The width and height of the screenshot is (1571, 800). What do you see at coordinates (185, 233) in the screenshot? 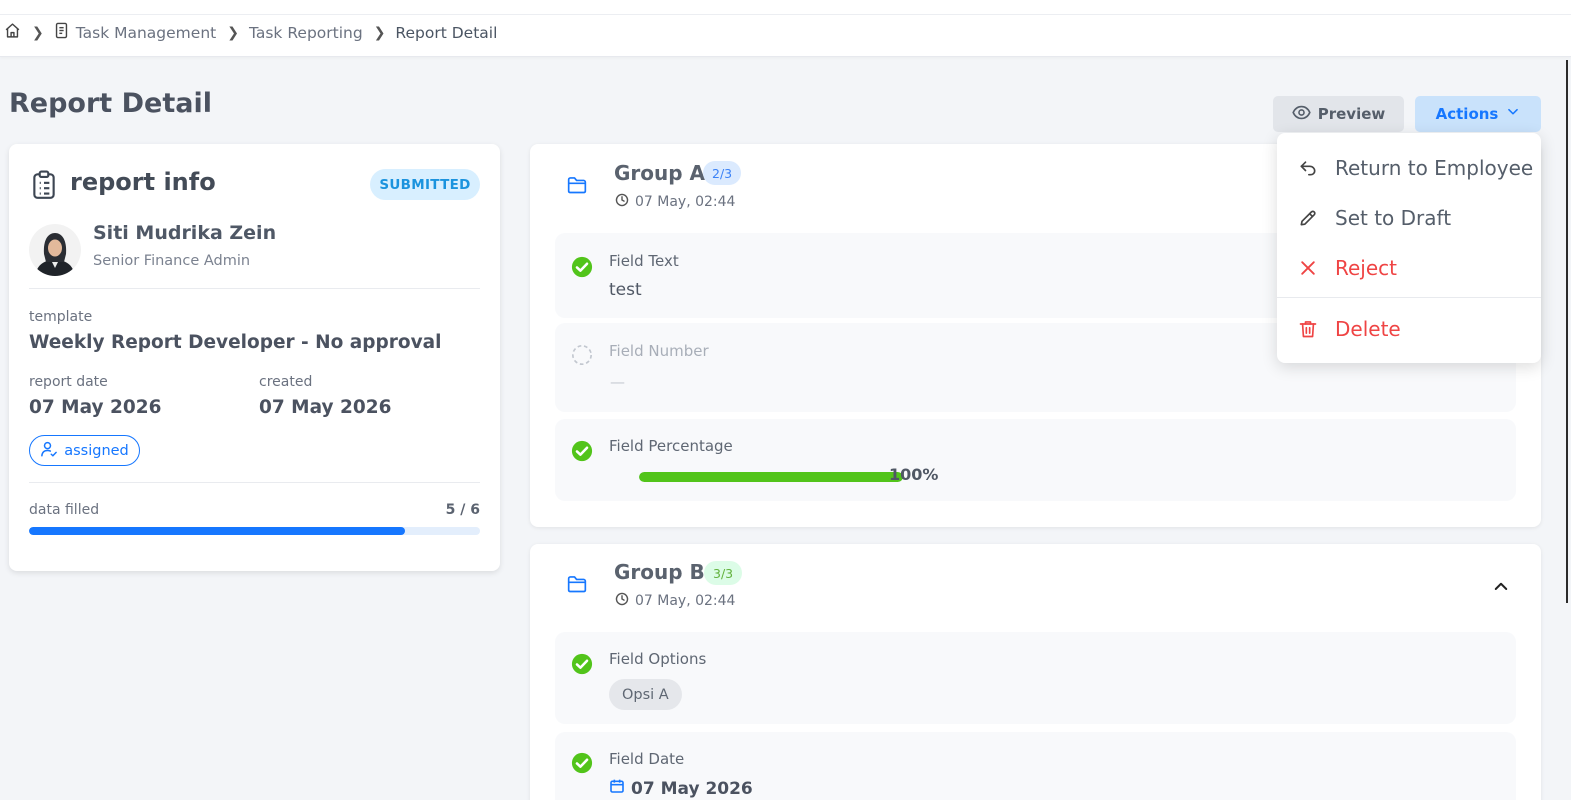
I see `employee-name: Siti Mudrika Zein` at bounding box center [185, 233].